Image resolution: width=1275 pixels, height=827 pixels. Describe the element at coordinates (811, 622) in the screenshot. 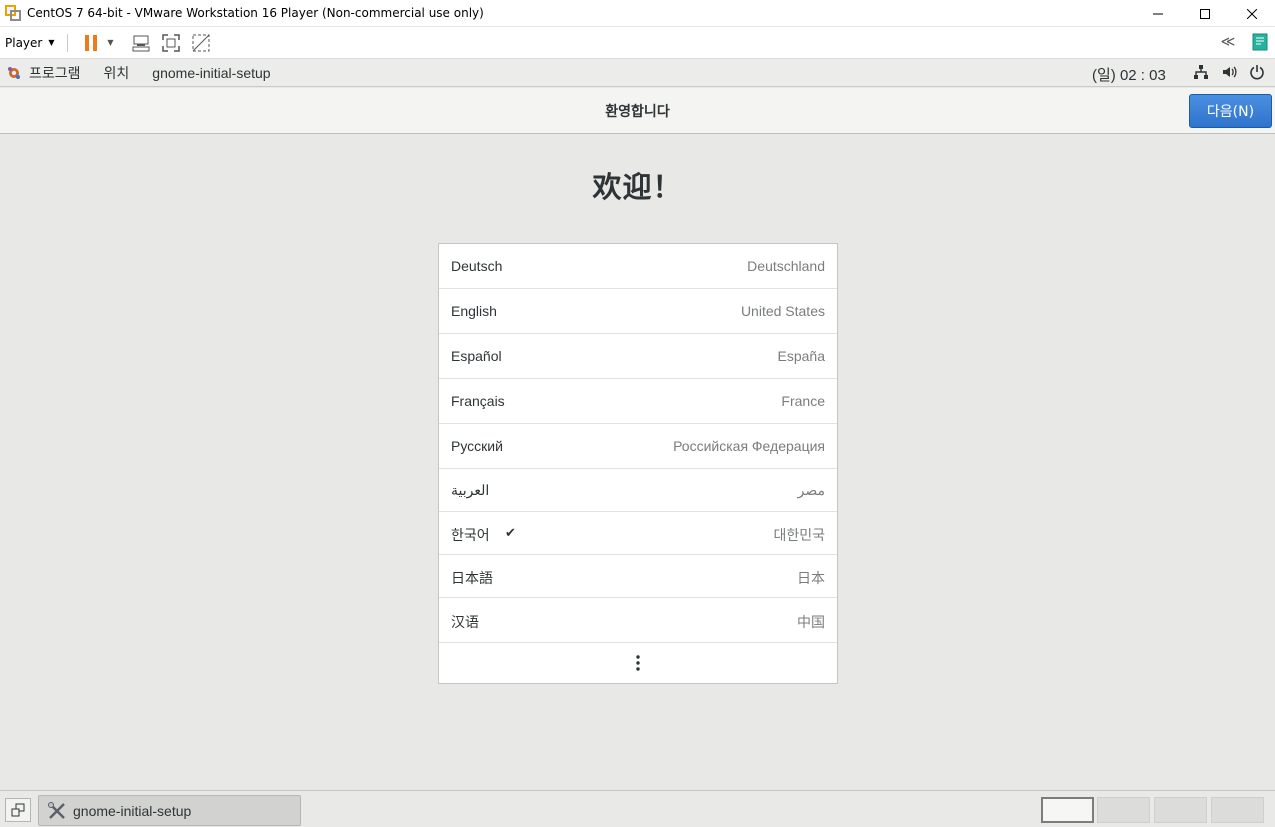

I see `language-country: 中国` at that location.